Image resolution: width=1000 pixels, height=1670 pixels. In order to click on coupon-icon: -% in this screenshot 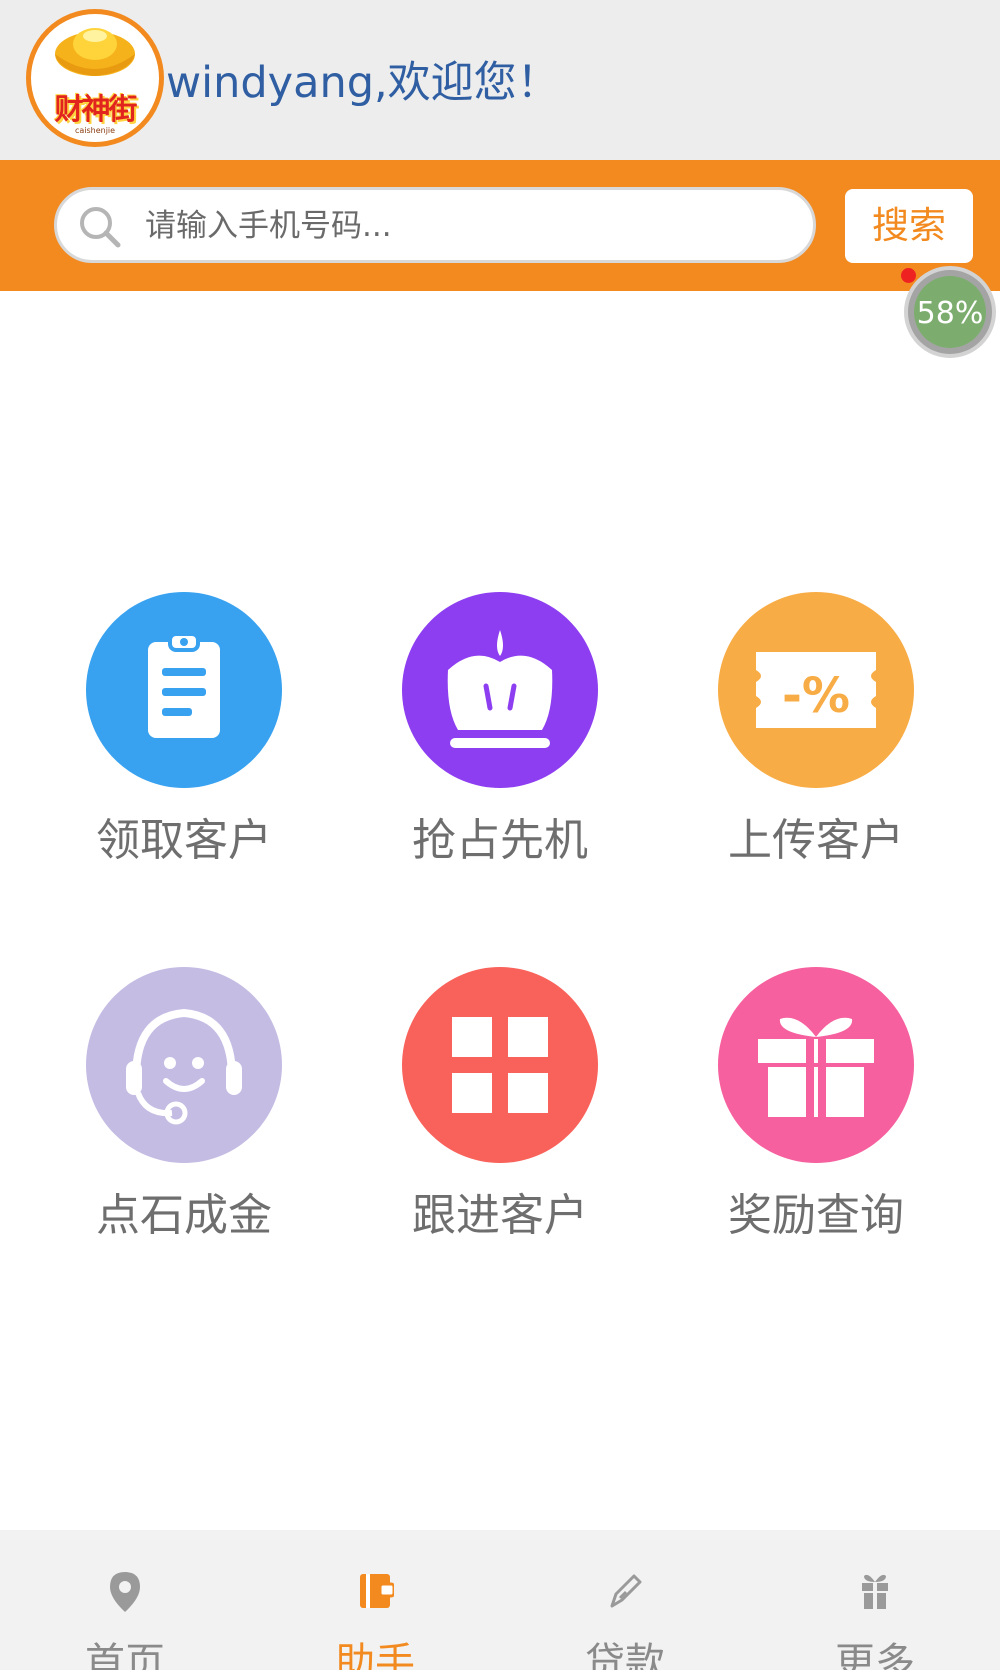, I will do `click(816, 690)`.